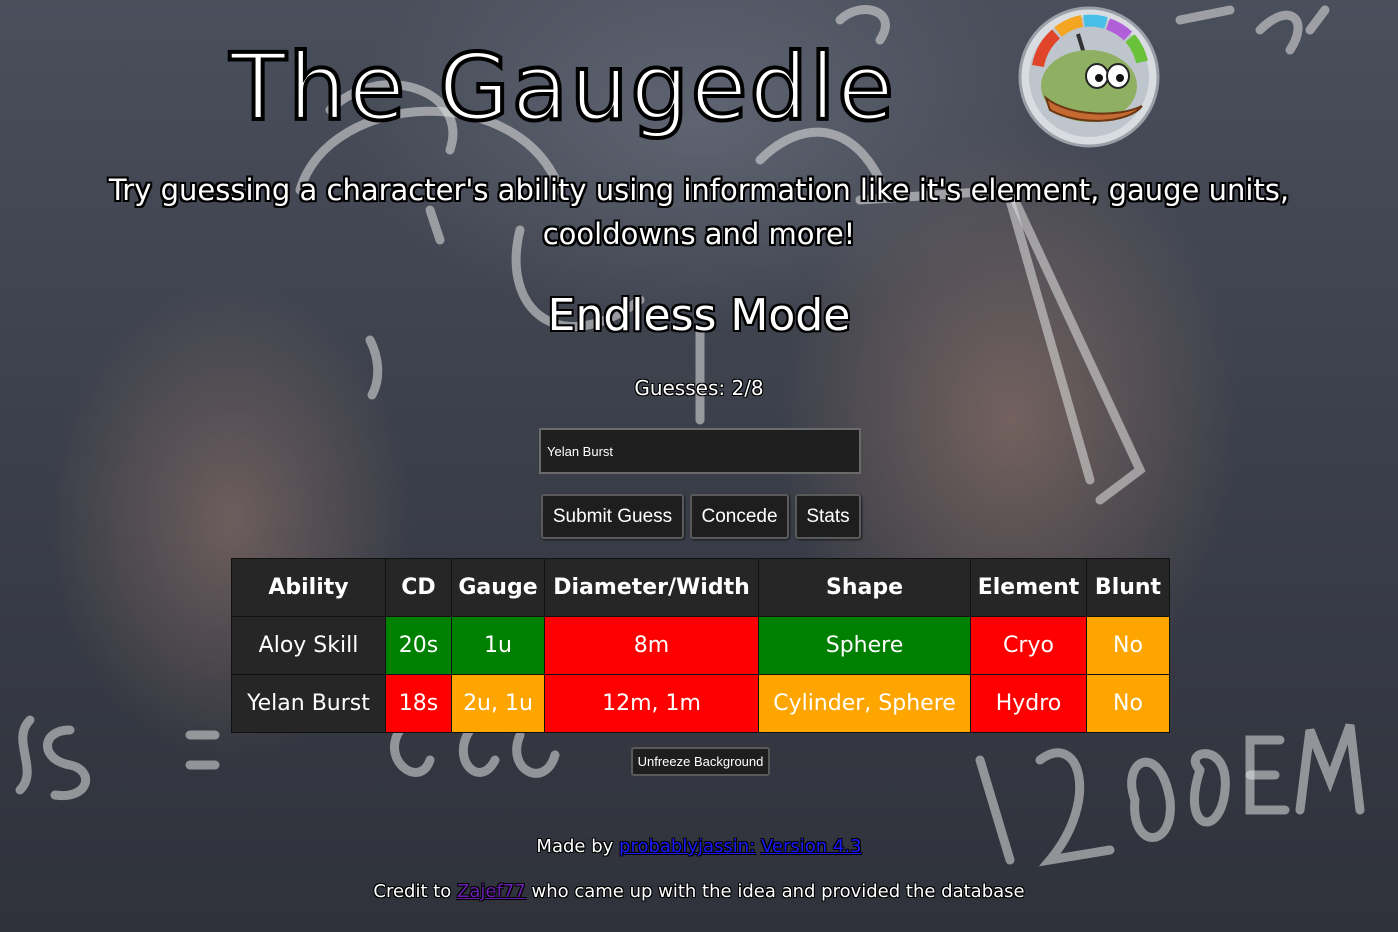 Image resolution: width=1398 pixels, height=932 pixels. I want to click on page-title: The Gaugedle, so click(562, 87).